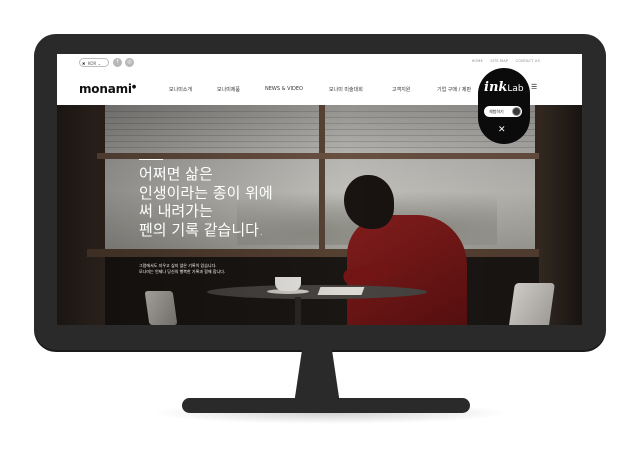 The height and width of the screenshot is (451, 637). Describe the element at coordinates (326, 405) in the screenshot. I see `monitor-stand-base` at that location.